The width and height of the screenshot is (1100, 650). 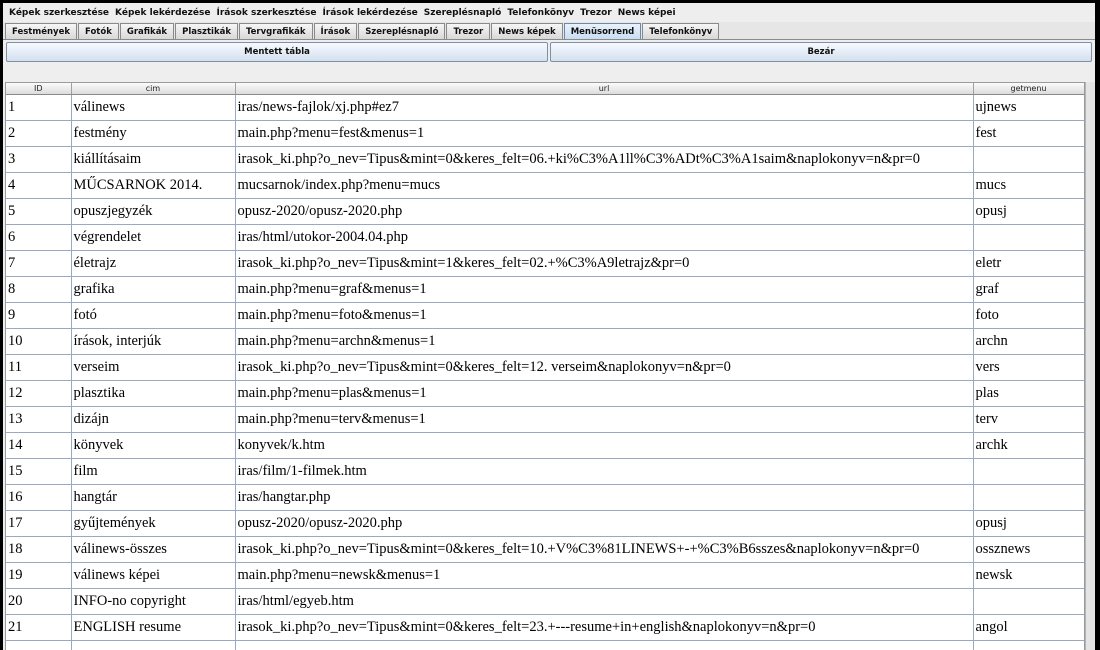 What do you see at coordinates (162, 13) in the screenshot?
I see `menu-item-kepek-lekerdezese: Képek lekérdezése` at bounding box center [162, 13].